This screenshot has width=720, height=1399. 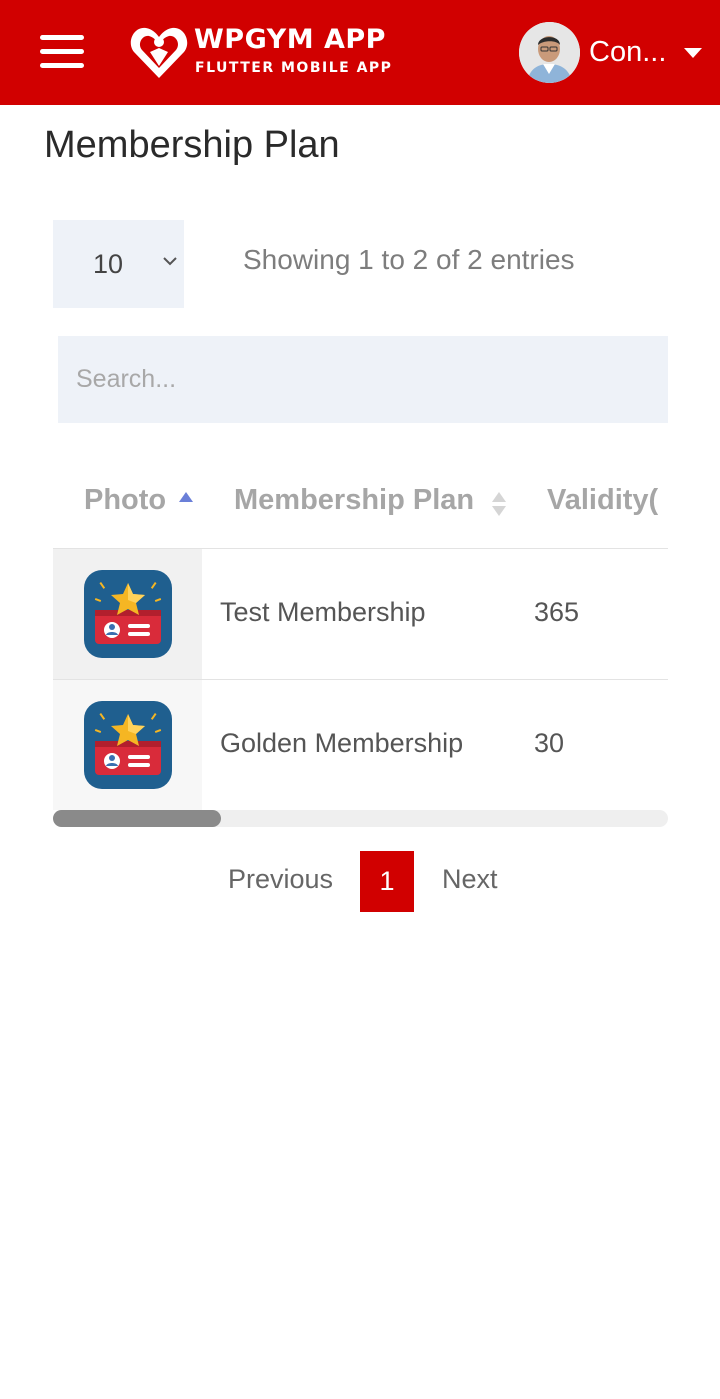 I want to click on previous-page-button: Previous, so click(x=280, y=879).